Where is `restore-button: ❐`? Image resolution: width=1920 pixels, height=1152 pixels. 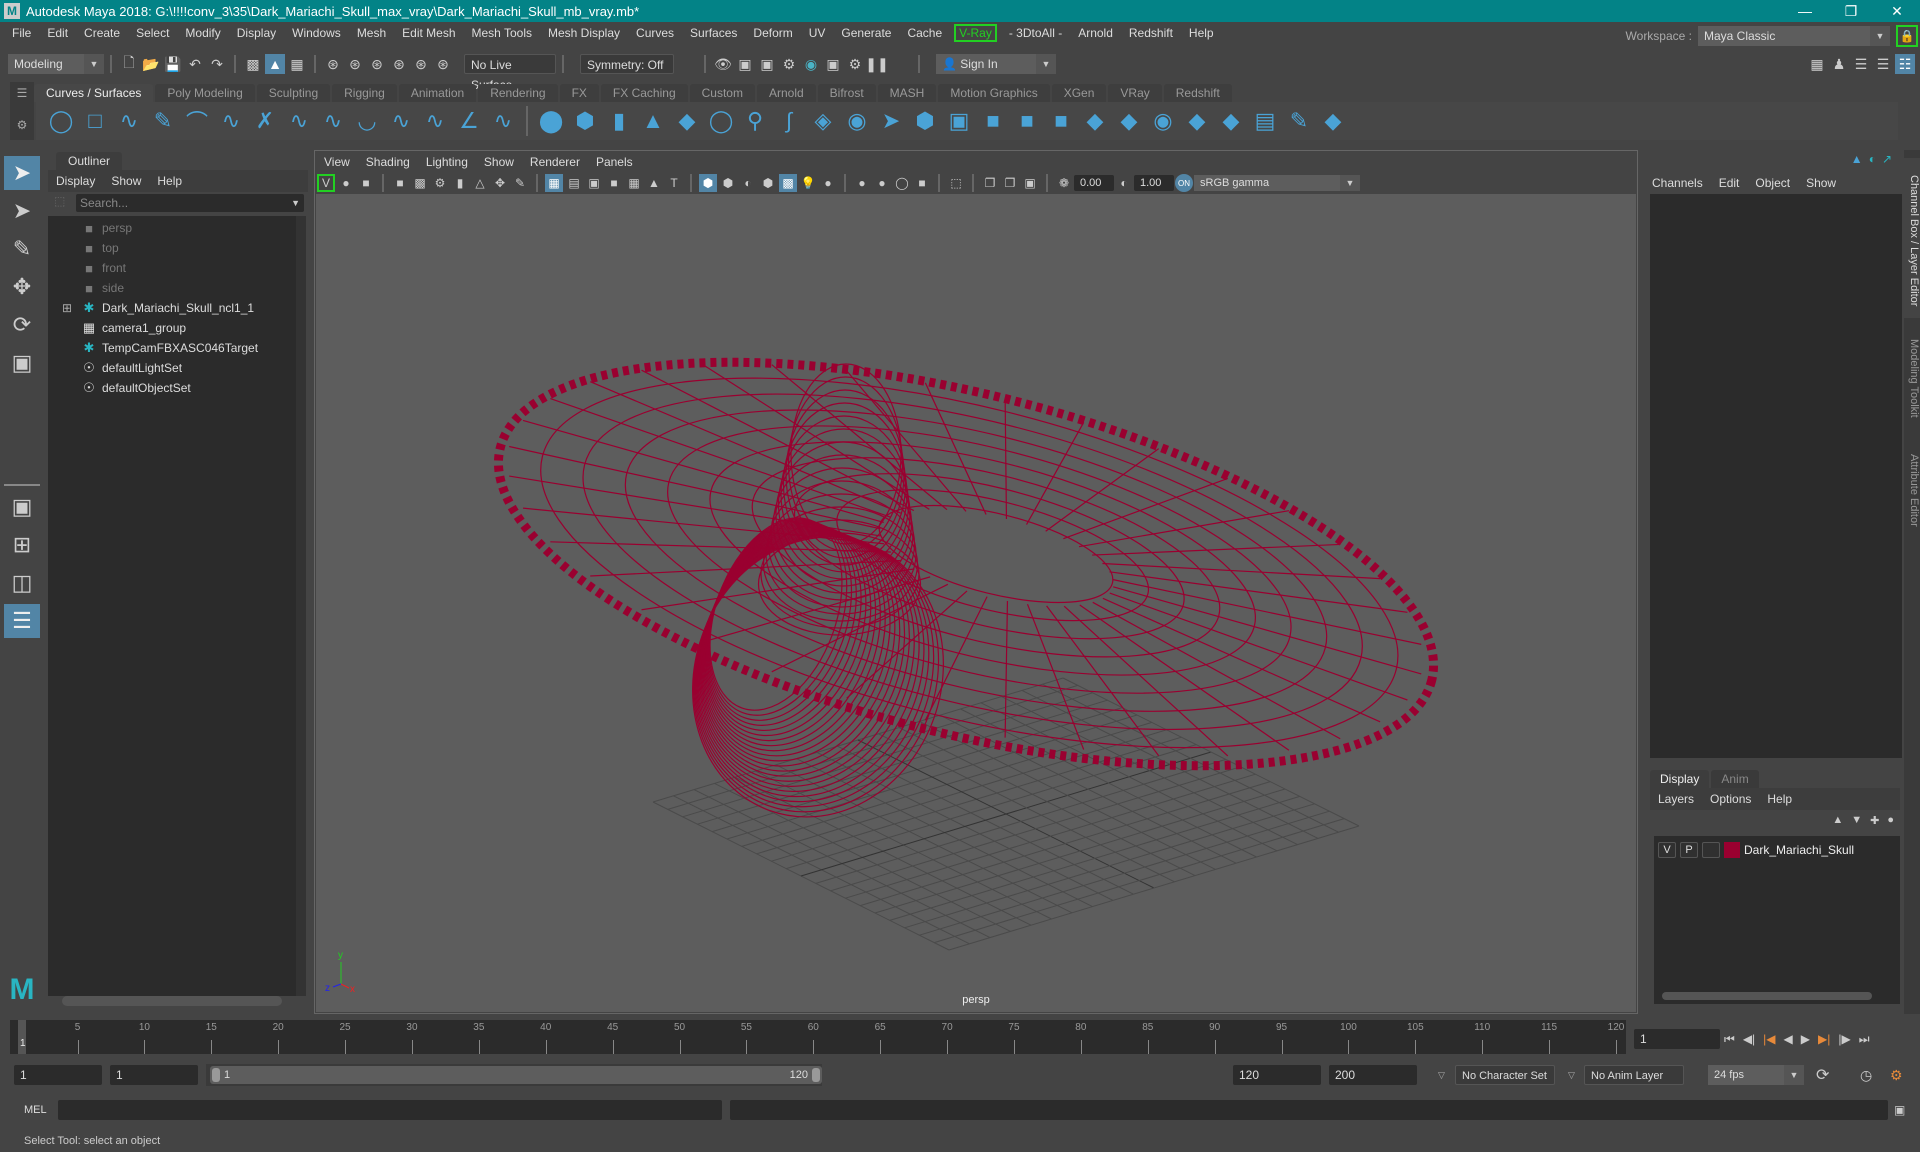
restore-button: ❐ is located at coordinates (1851, 11).